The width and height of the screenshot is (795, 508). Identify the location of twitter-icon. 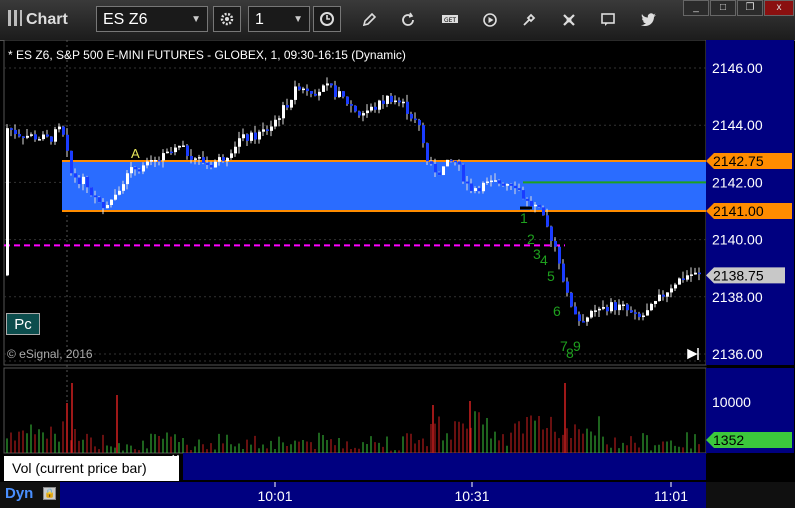
(648, 20).